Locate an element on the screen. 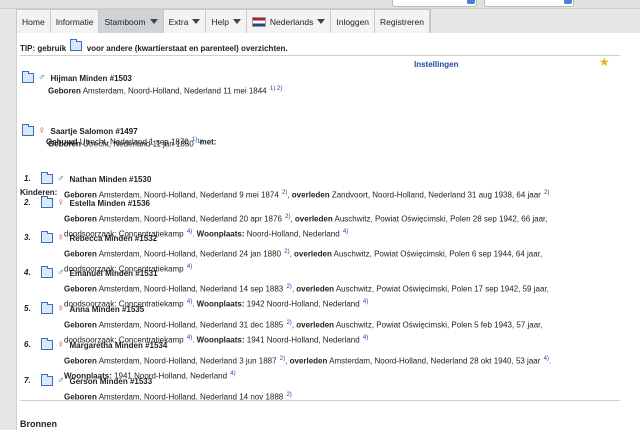 The height and width of the screenshot is (430, 640). person-name: Emanuël Minden #1531 is located at coordinates (114, 273).